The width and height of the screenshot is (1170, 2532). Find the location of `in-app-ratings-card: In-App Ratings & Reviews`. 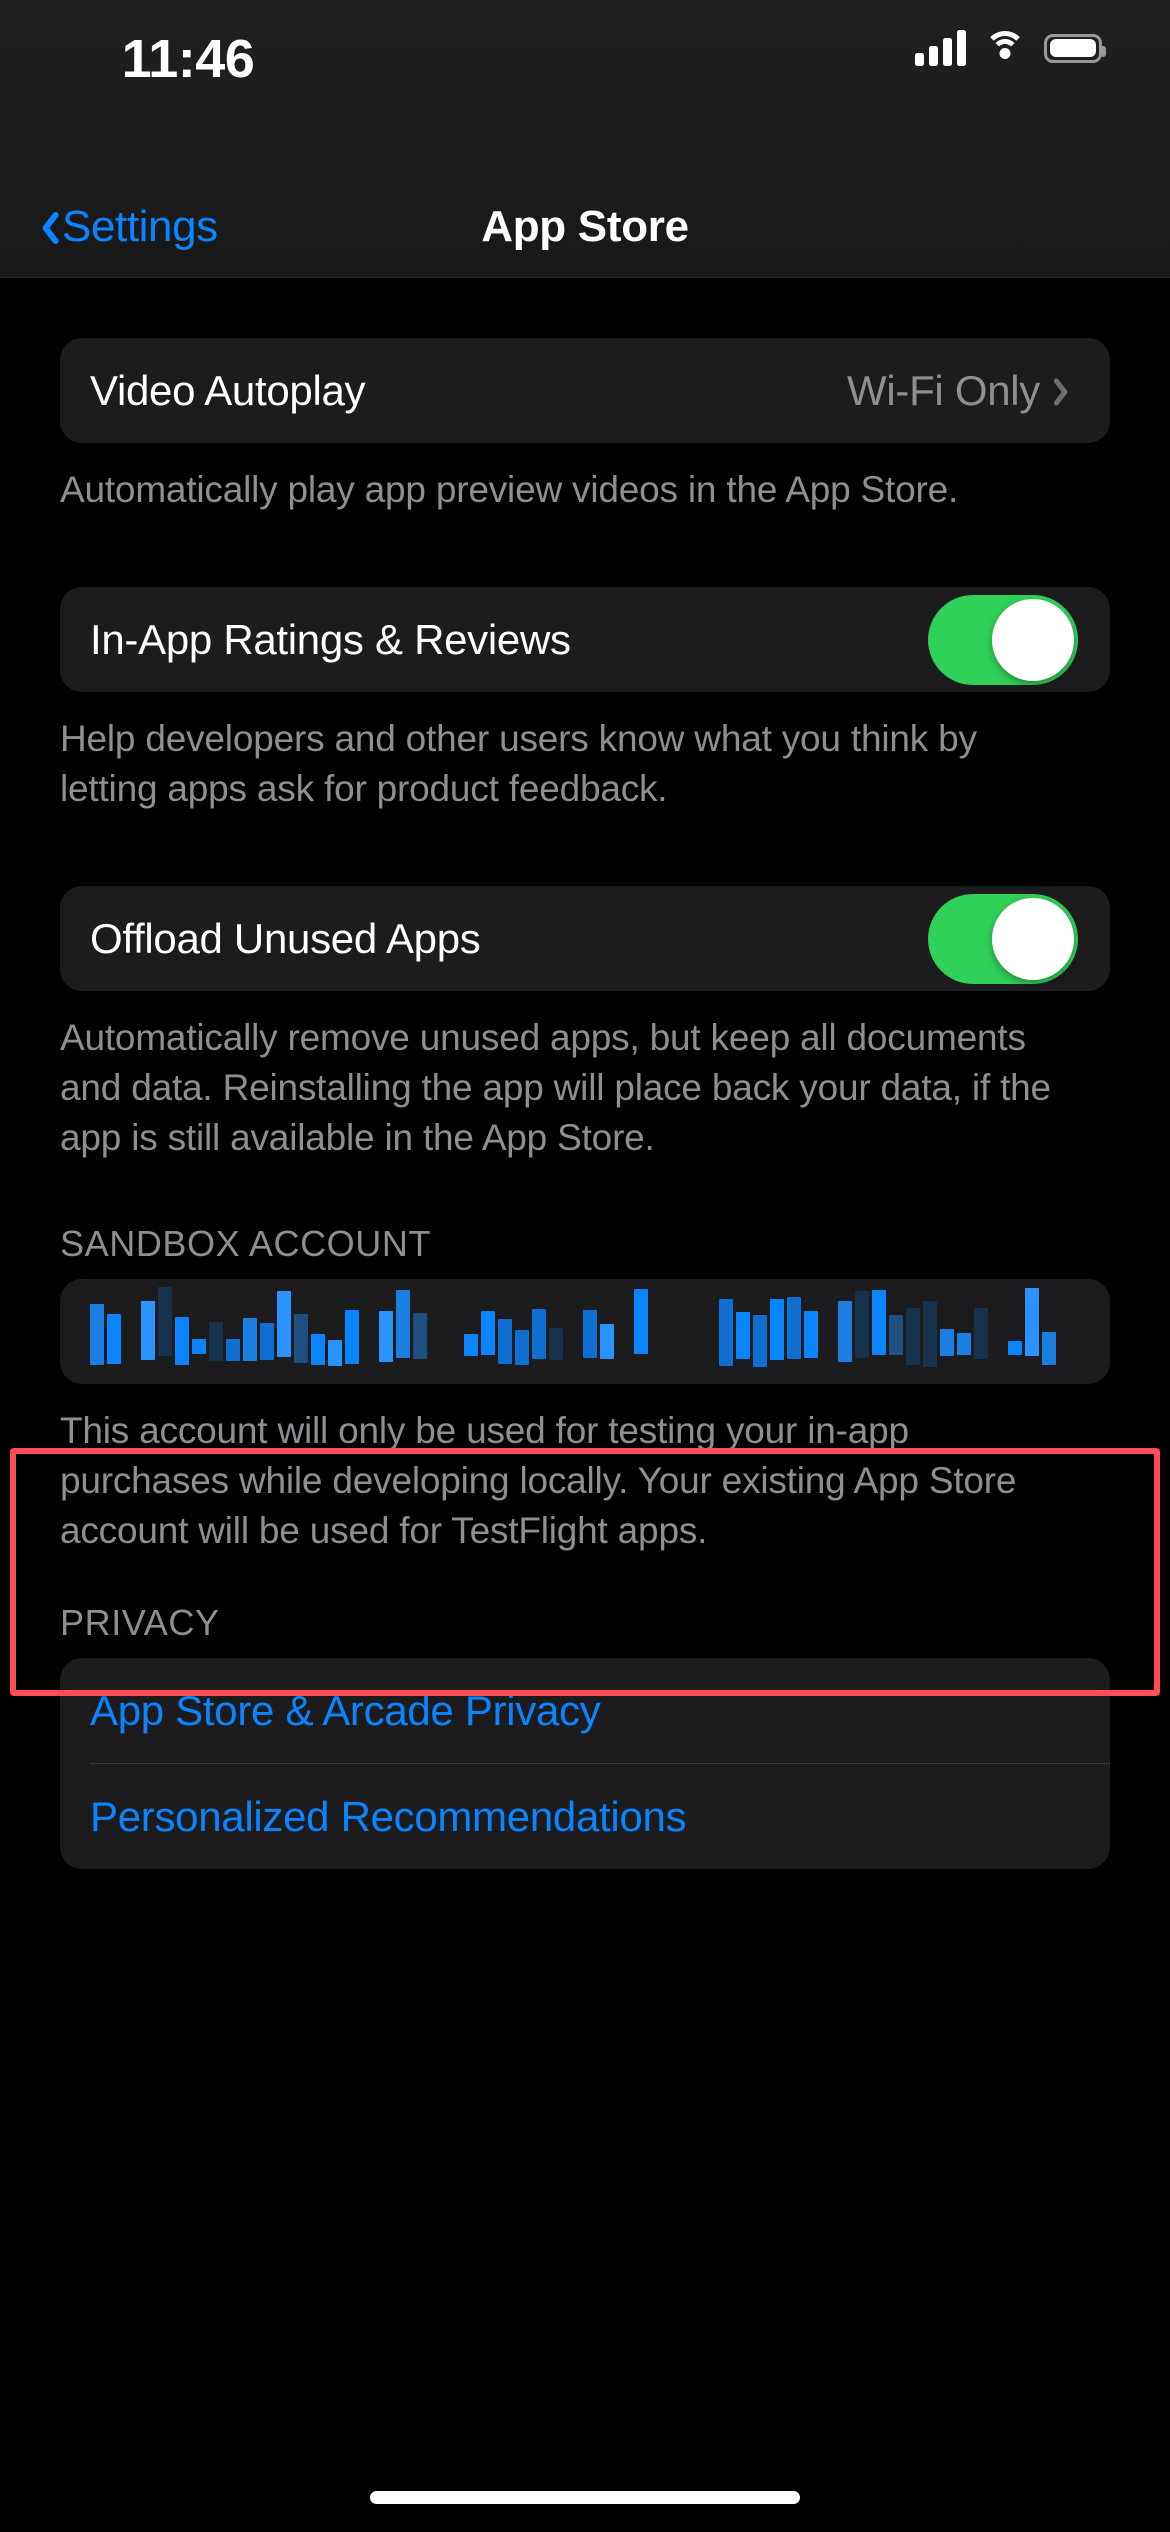

in-app-ratings-card: In-App Ratings & Reviews is located at coordinates (585, 639).